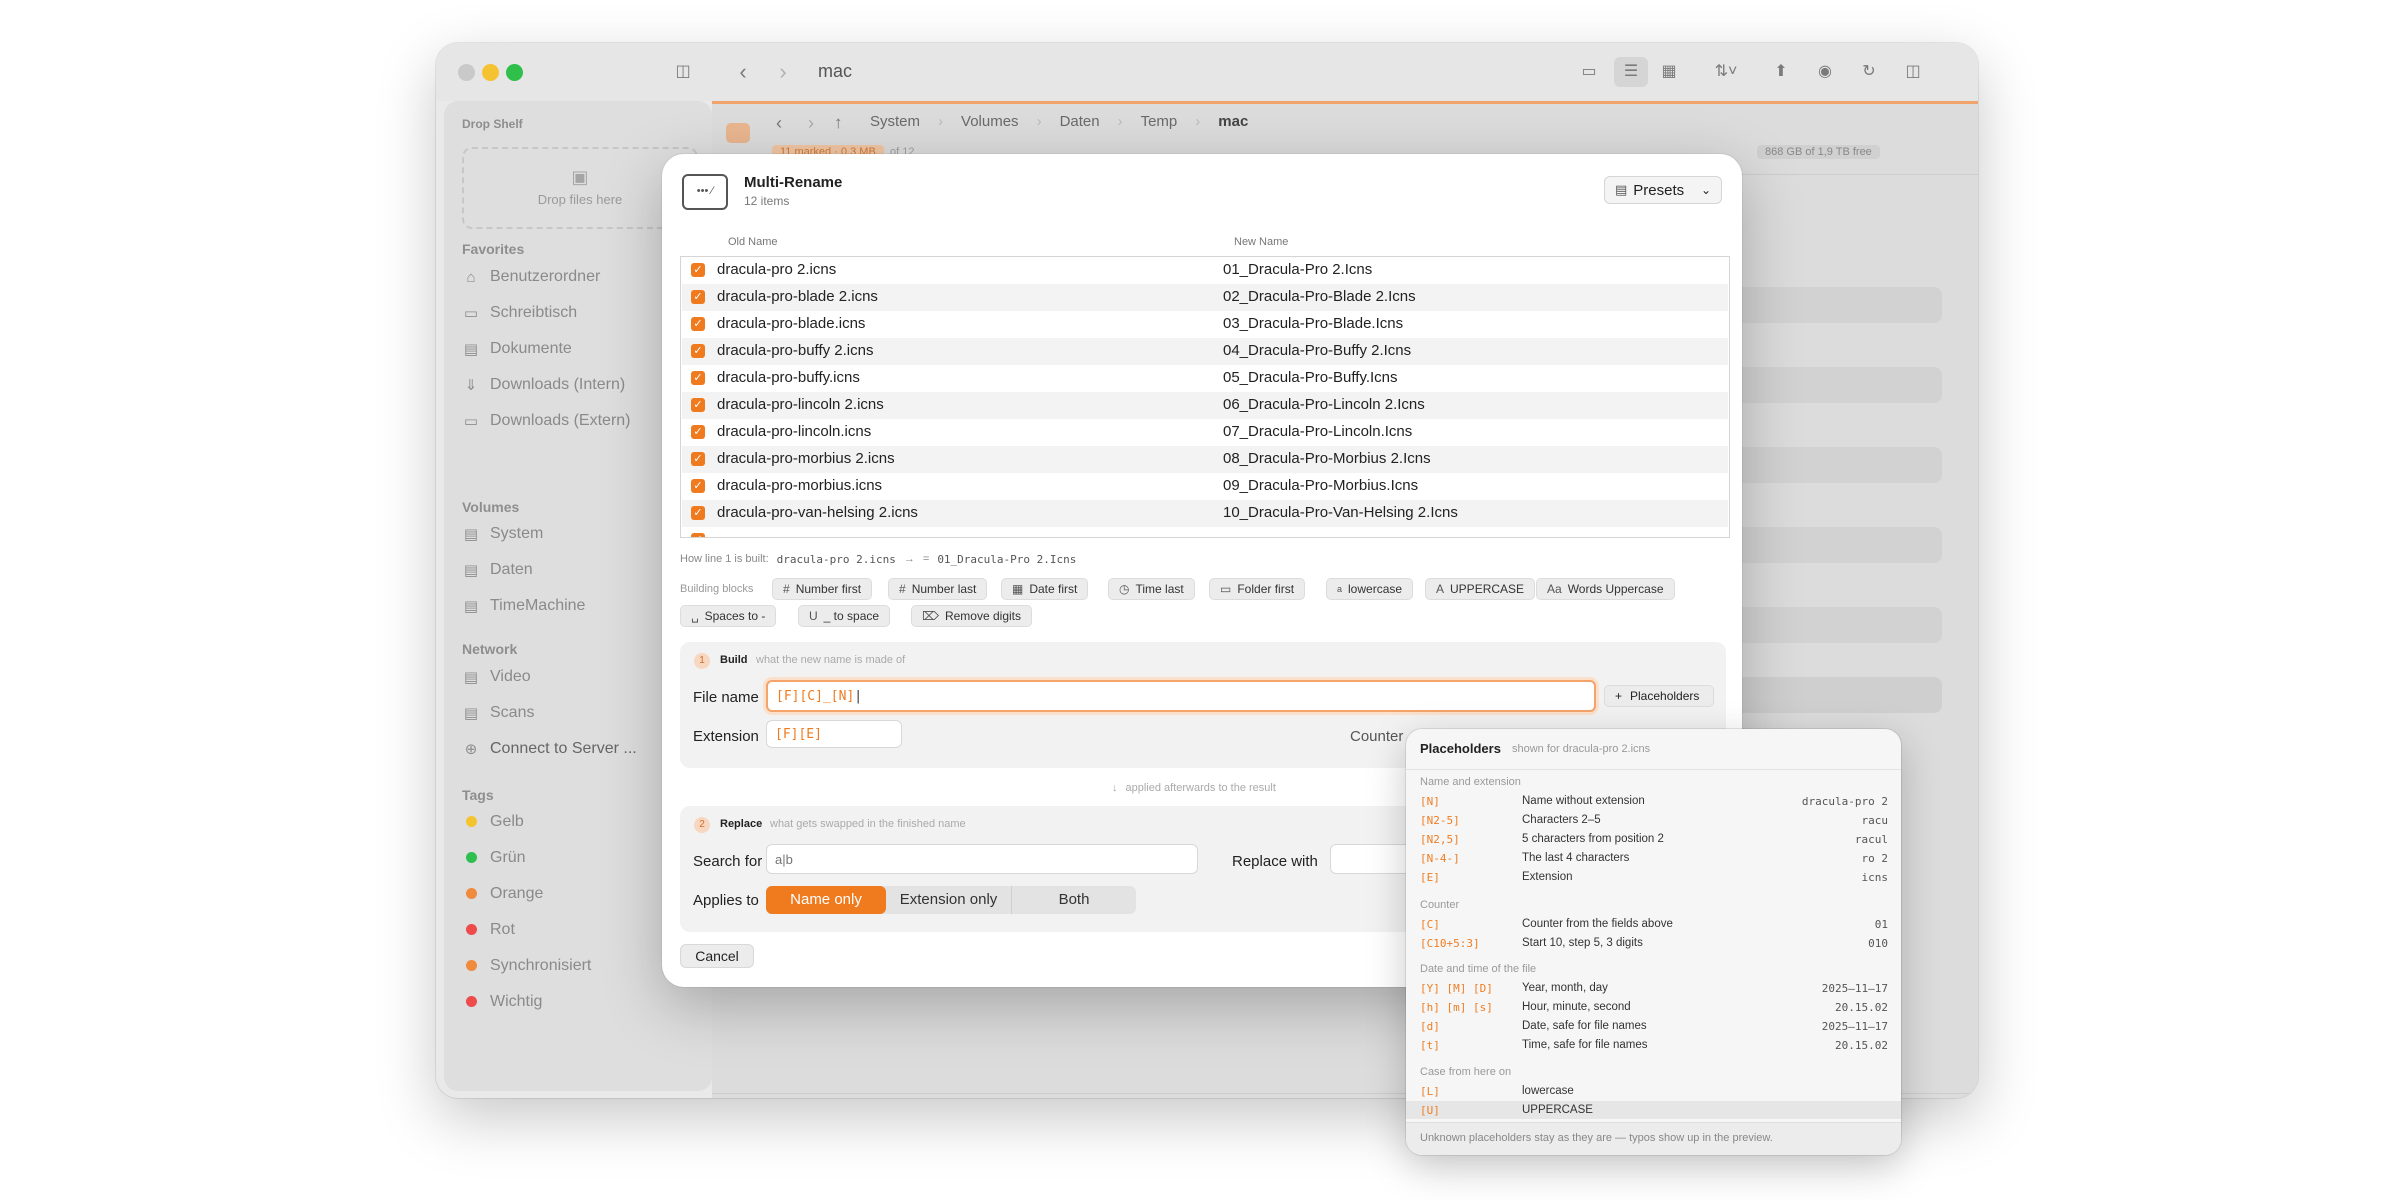 The image size is (2400, 1200). Describe the element at coordinates (728, 861) in the screenshot. I see `search-for-label: Search for` at that location.